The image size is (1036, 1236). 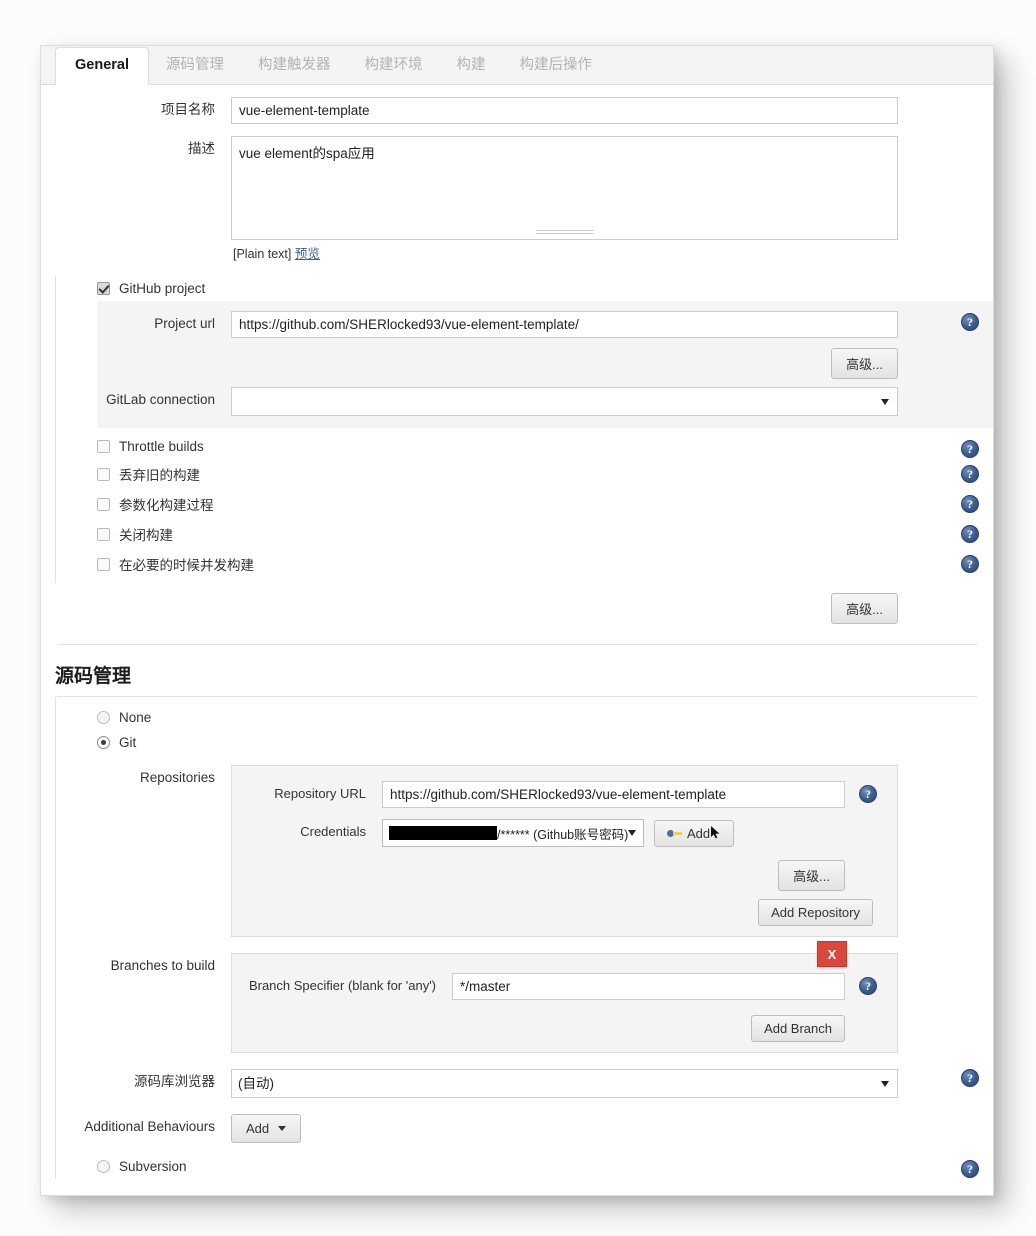 I want to click on add-credentials-button: Add, so click(x=694, y=833).